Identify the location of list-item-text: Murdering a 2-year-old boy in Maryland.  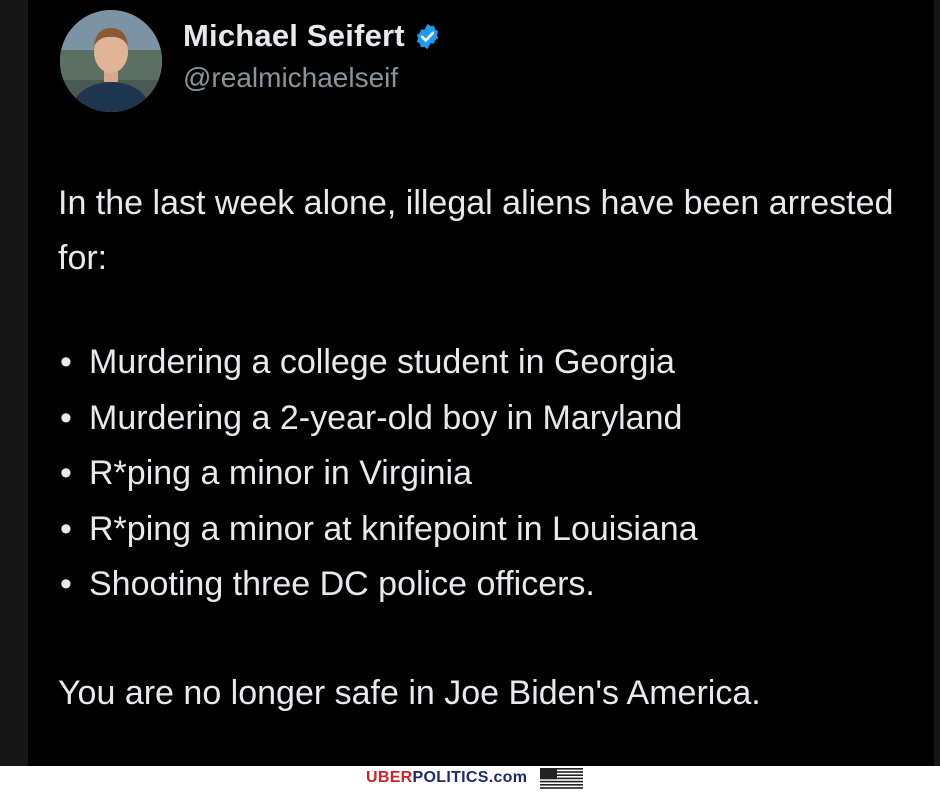
(386, 417).